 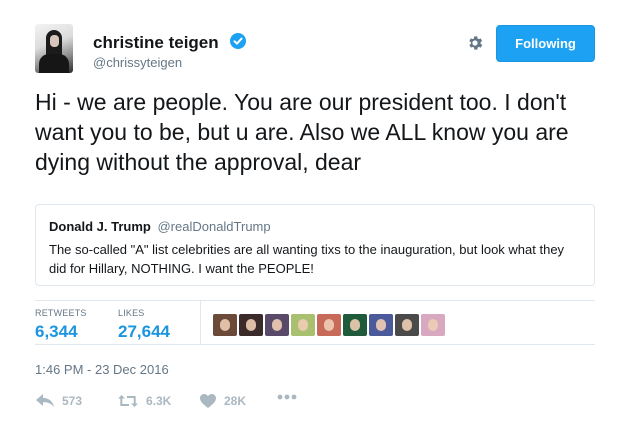 I want to click on likes-label: LIKES, so click(x=131, y=313).